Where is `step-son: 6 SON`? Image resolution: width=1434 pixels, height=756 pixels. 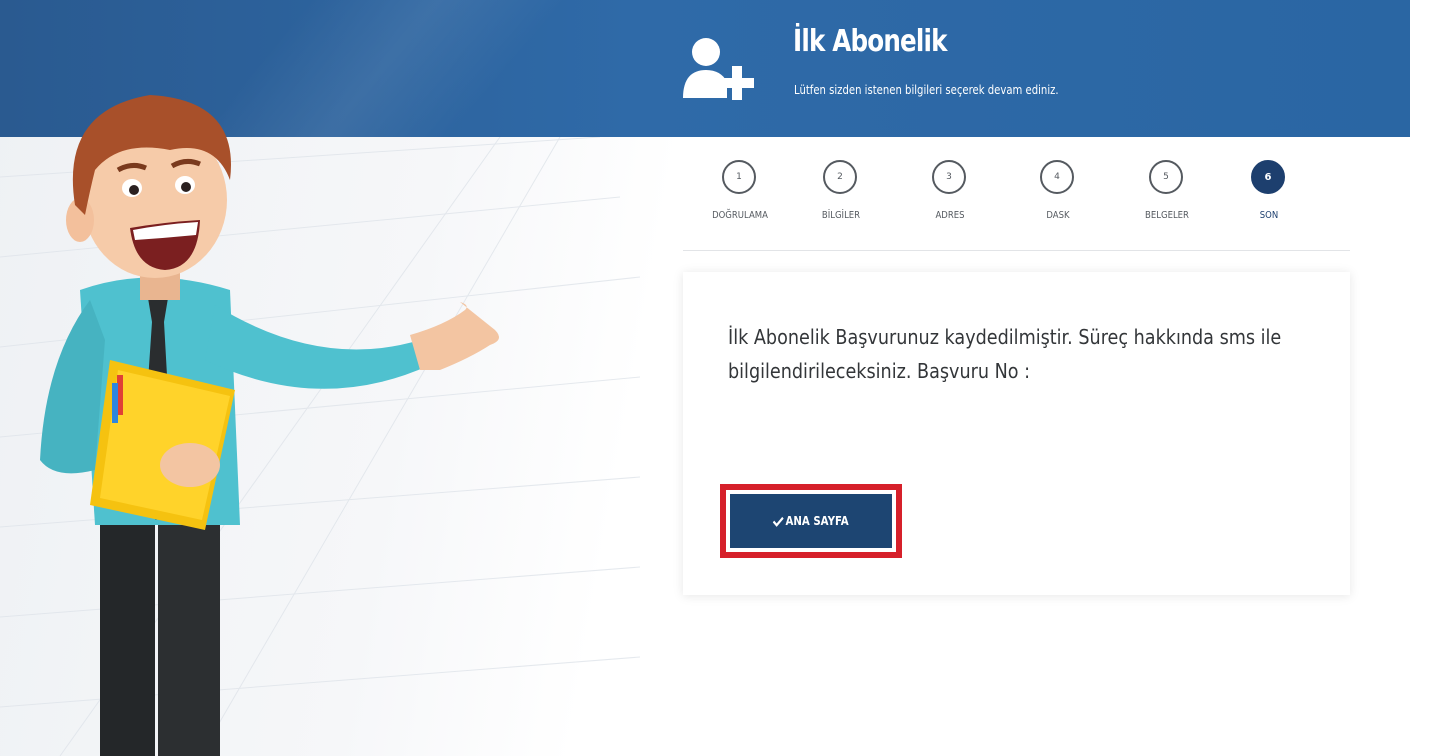
step-son: 6 SON is located at coordinates (1269, 200).